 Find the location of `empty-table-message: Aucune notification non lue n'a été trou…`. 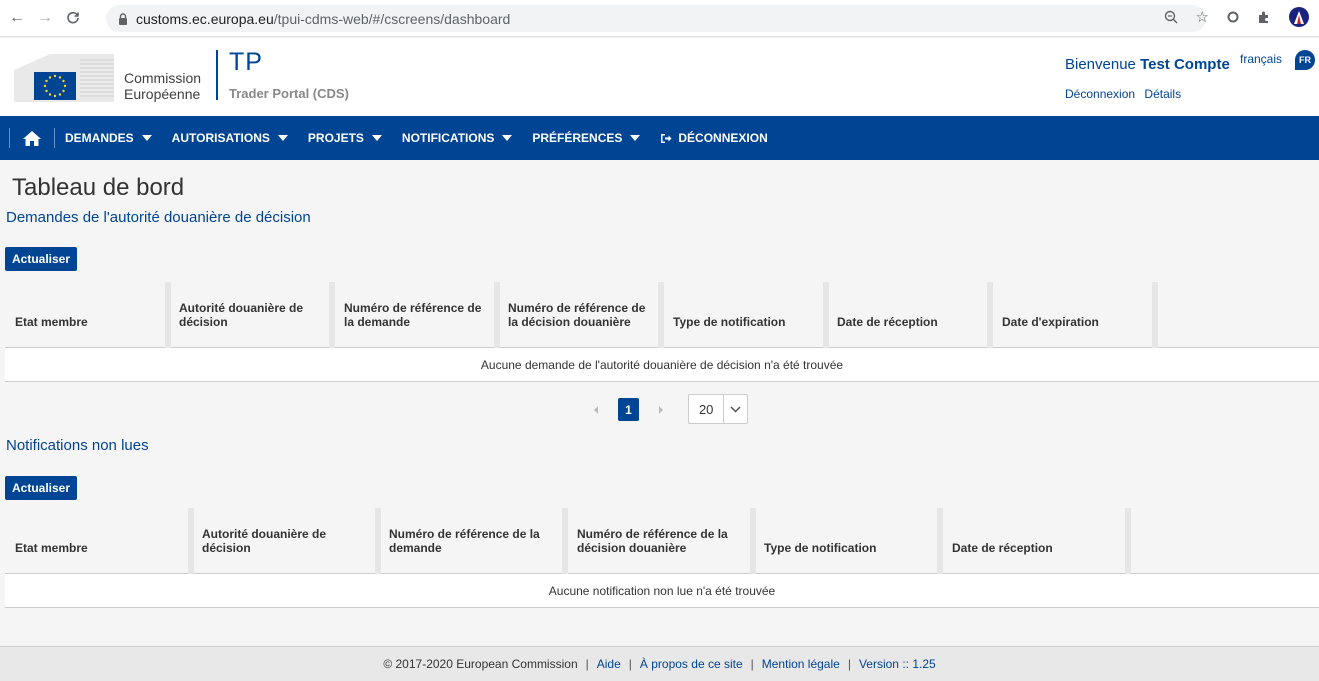

empty-table-message: Aucune notification non lue n'a été trou… is located at coordinates (662, 591).